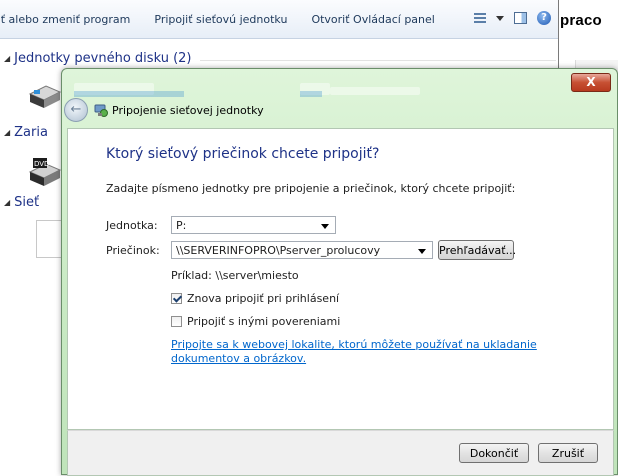  Describe the element at coordinates (544, 18) in the screenshot. I see `help-icon: ?` at that location.